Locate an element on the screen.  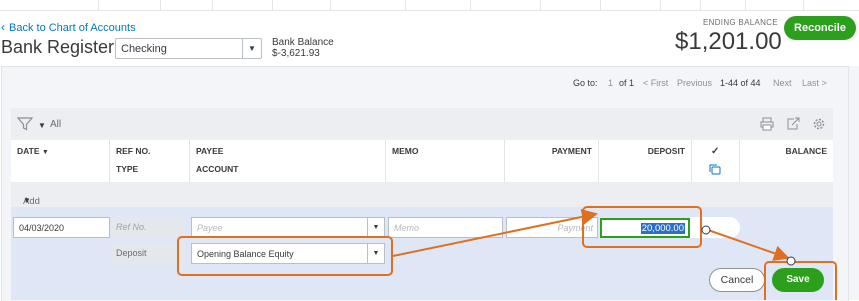
arrow-deposit-to-save is located at coordinates (748, 245).